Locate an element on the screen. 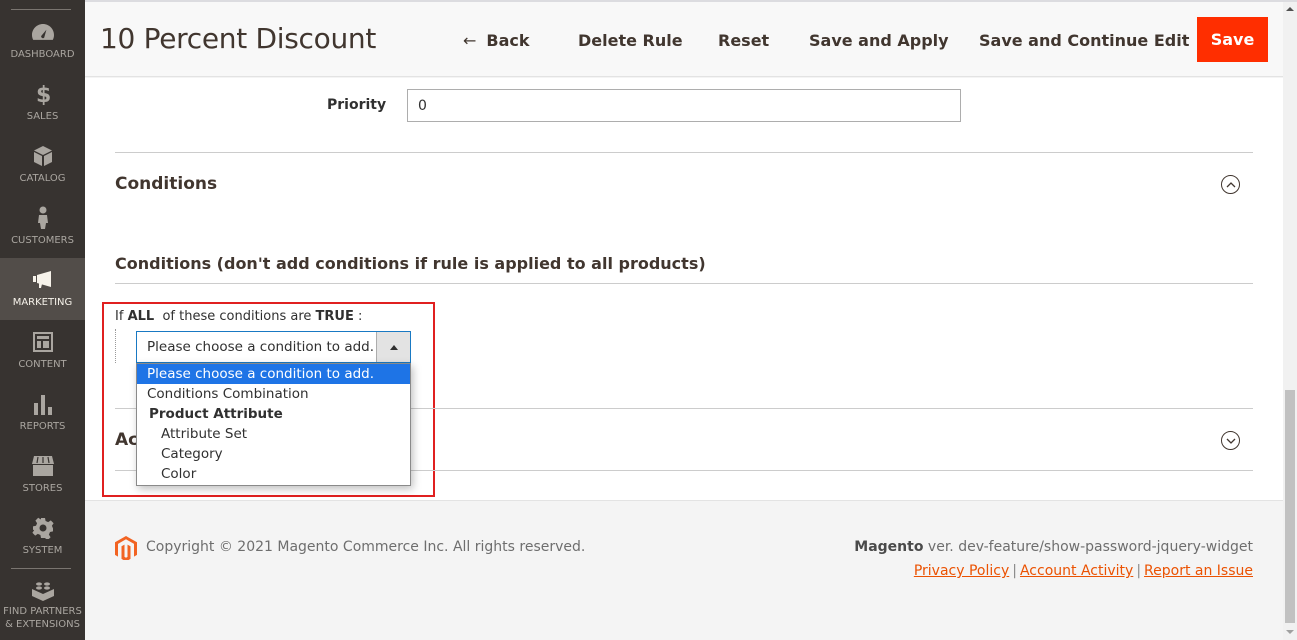  dropdown-option: Category is located at coordinates (273, 454).